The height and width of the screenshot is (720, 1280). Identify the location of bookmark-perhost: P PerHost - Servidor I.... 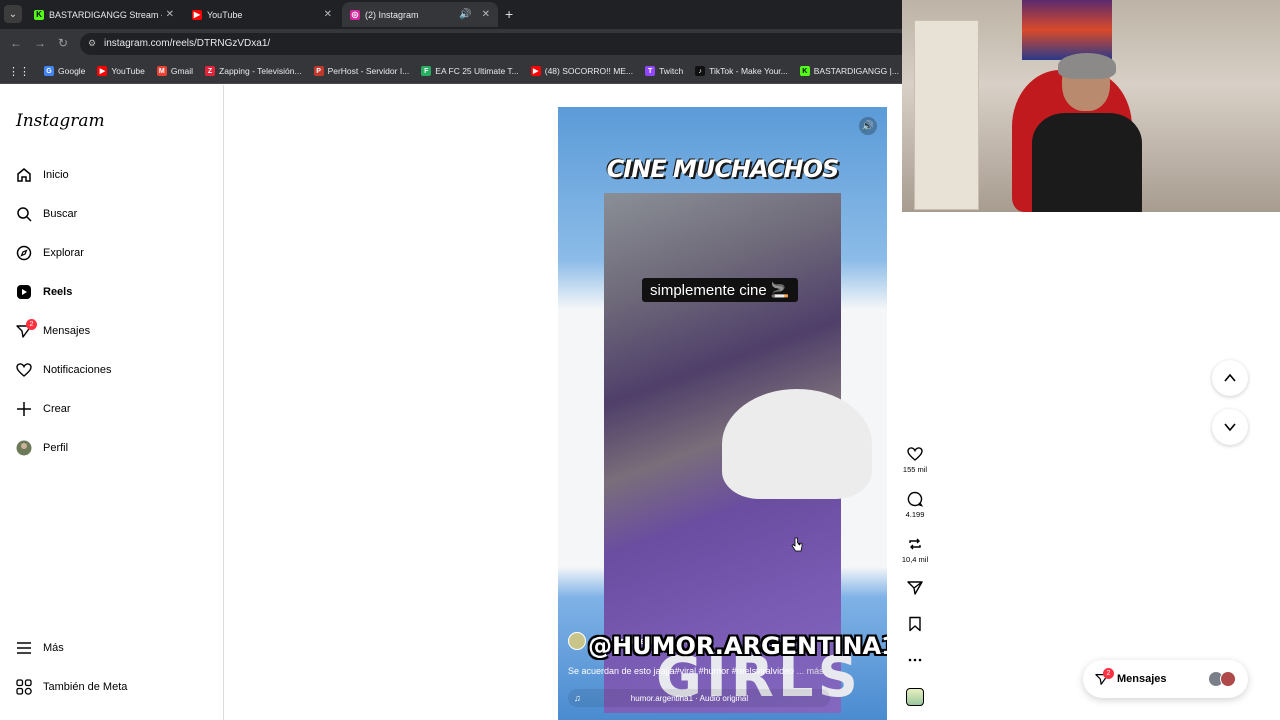
(361, 71).